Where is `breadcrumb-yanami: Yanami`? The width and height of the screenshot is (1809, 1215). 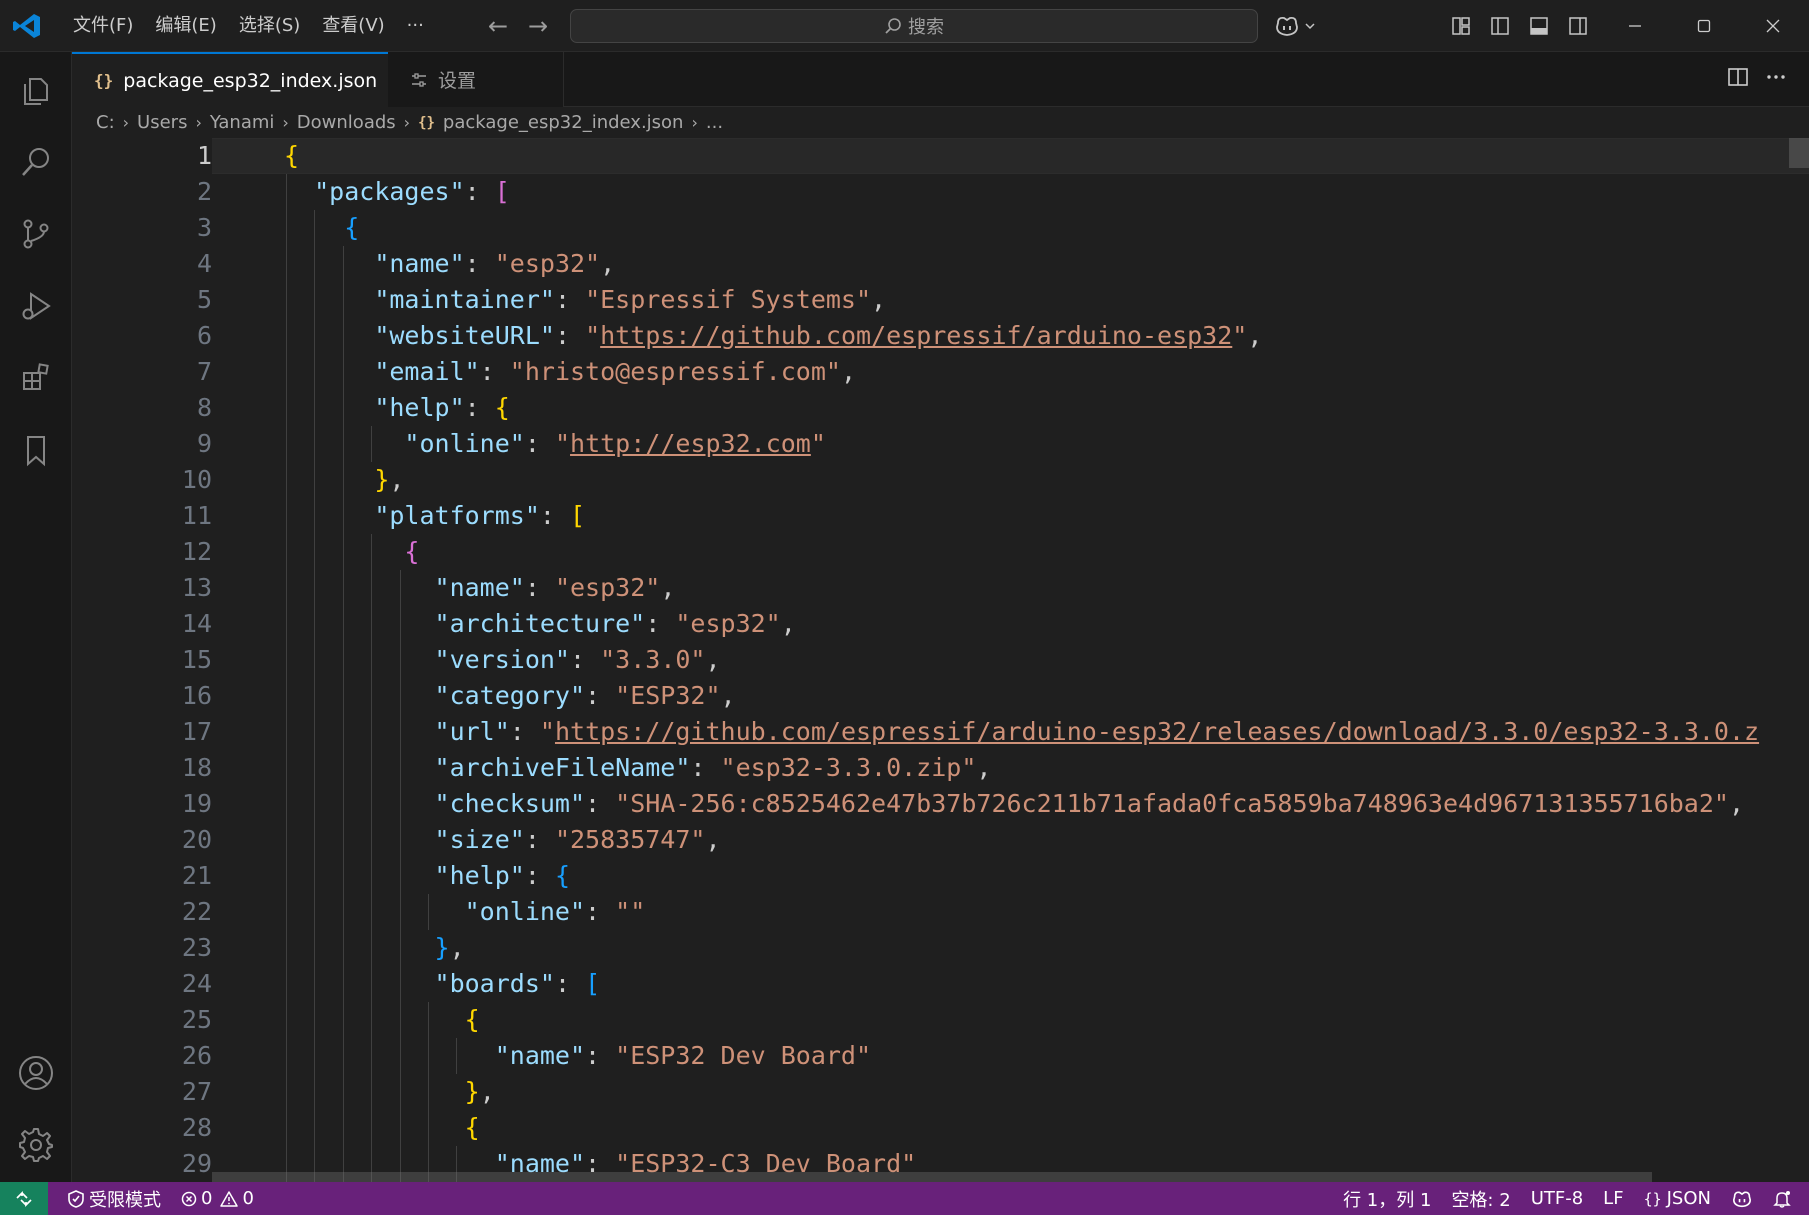 breadcrumb-yanami: Yanami is located at coordinates (242, 122).